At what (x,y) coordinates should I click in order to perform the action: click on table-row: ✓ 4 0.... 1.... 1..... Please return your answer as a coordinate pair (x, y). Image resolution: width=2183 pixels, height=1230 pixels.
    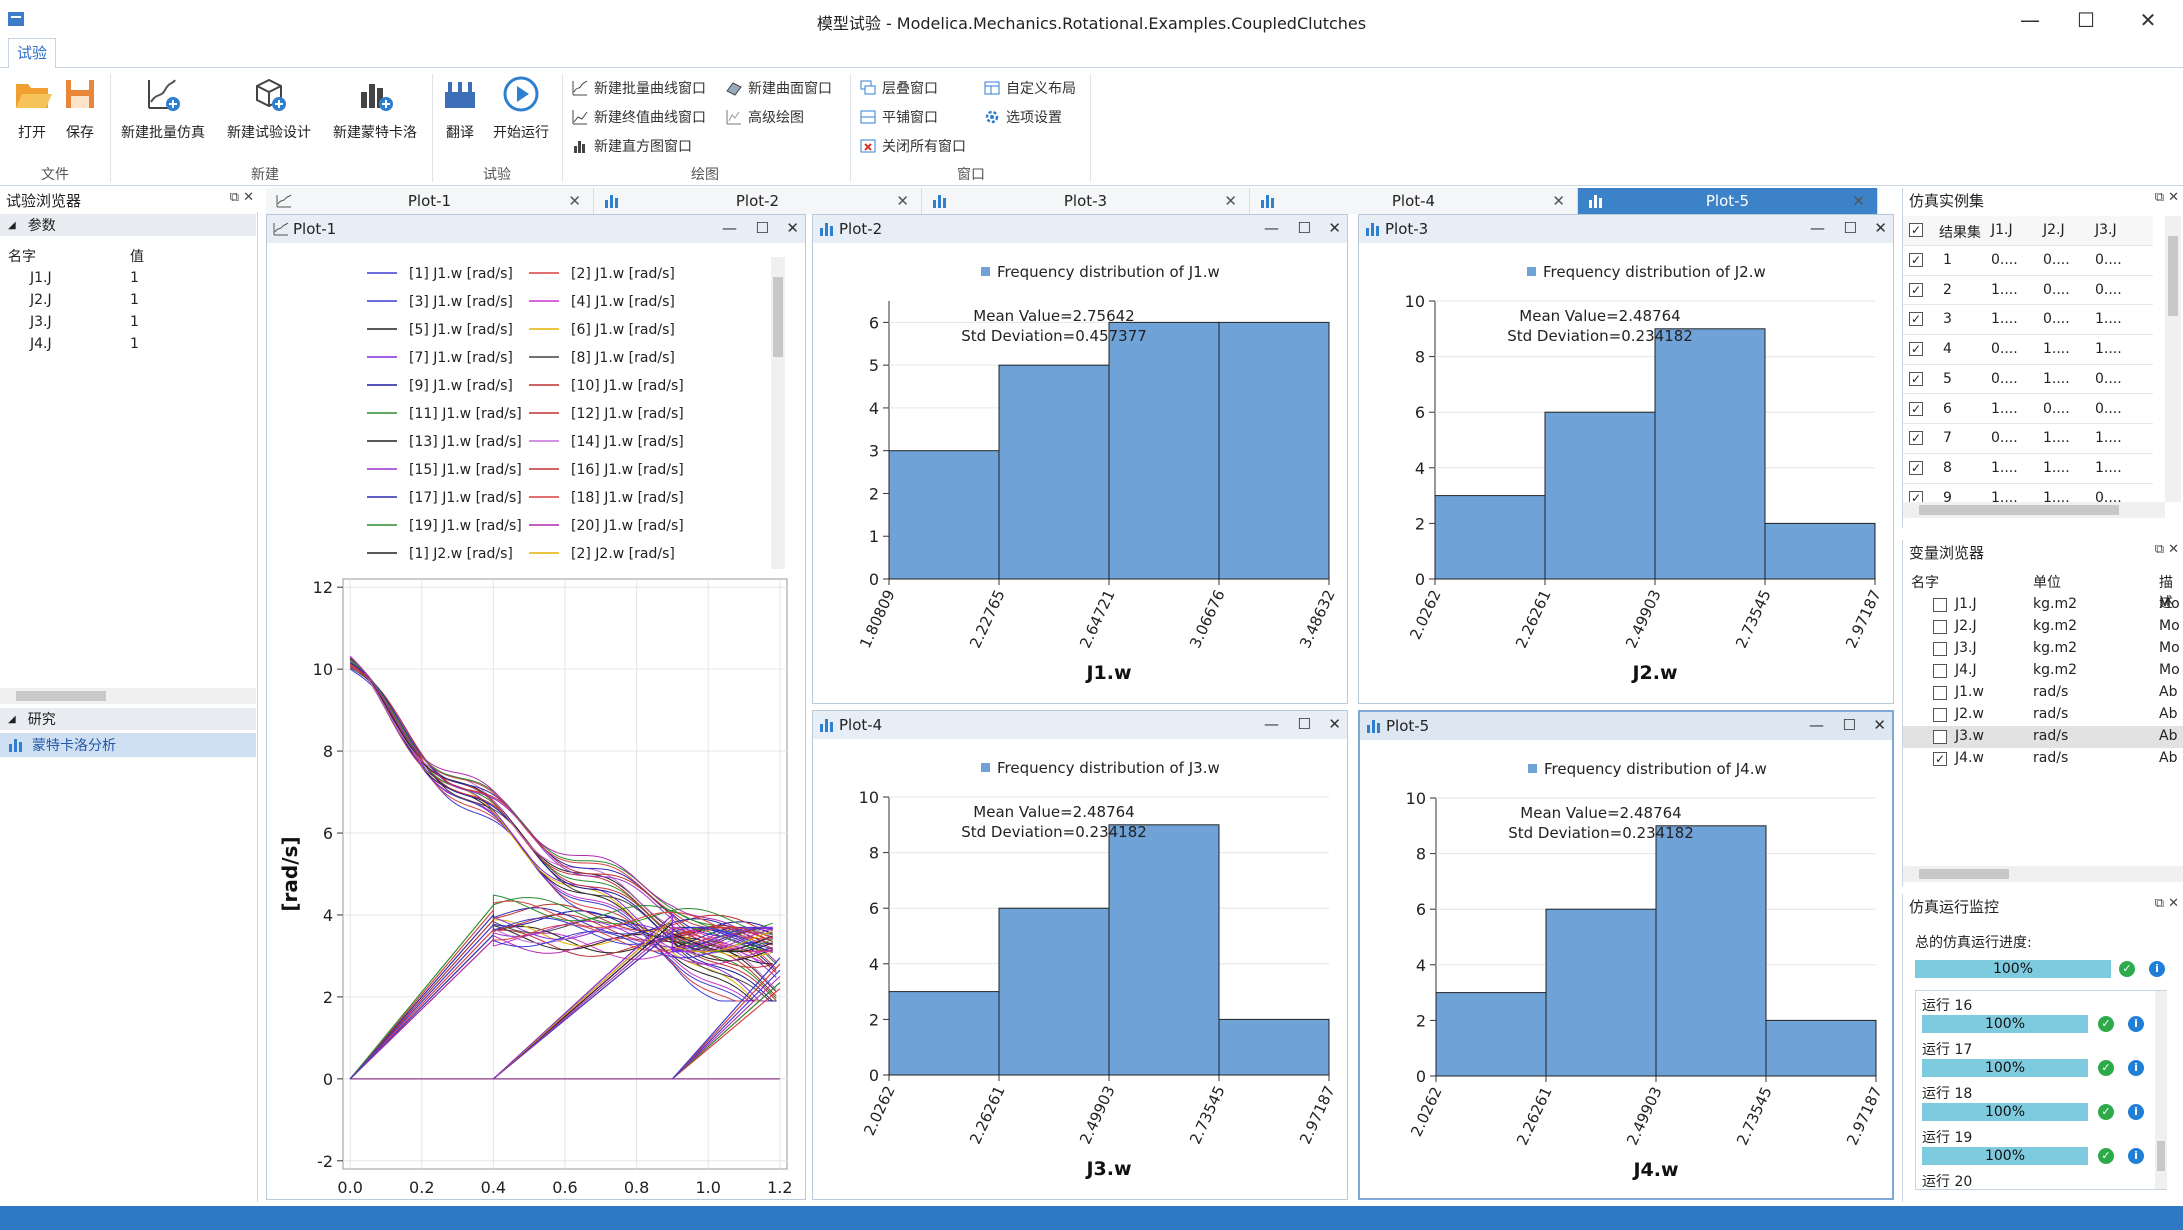
    Looking at the image, I should click on (2028, 350).